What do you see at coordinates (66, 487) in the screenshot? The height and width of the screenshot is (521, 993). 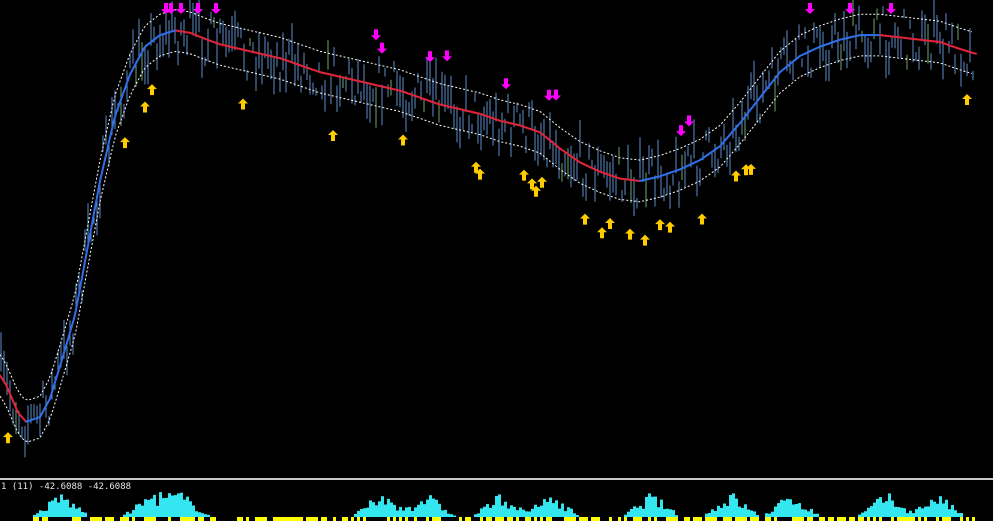 I see `indicator-label: 1 (11) -42.6088 -42.6088` at bounding box center [66, 487].